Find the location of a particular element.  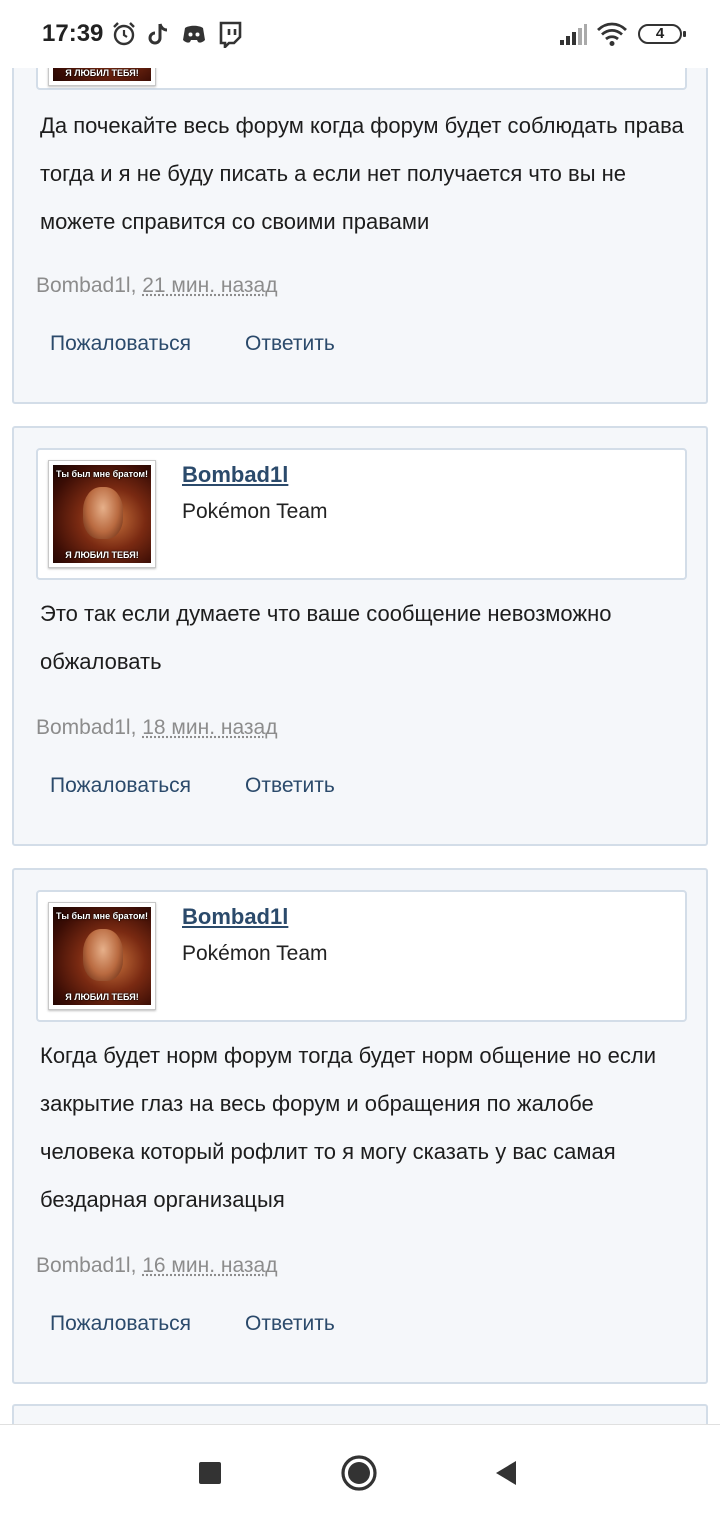

twitch-icon is located at coordinates (230, 34).